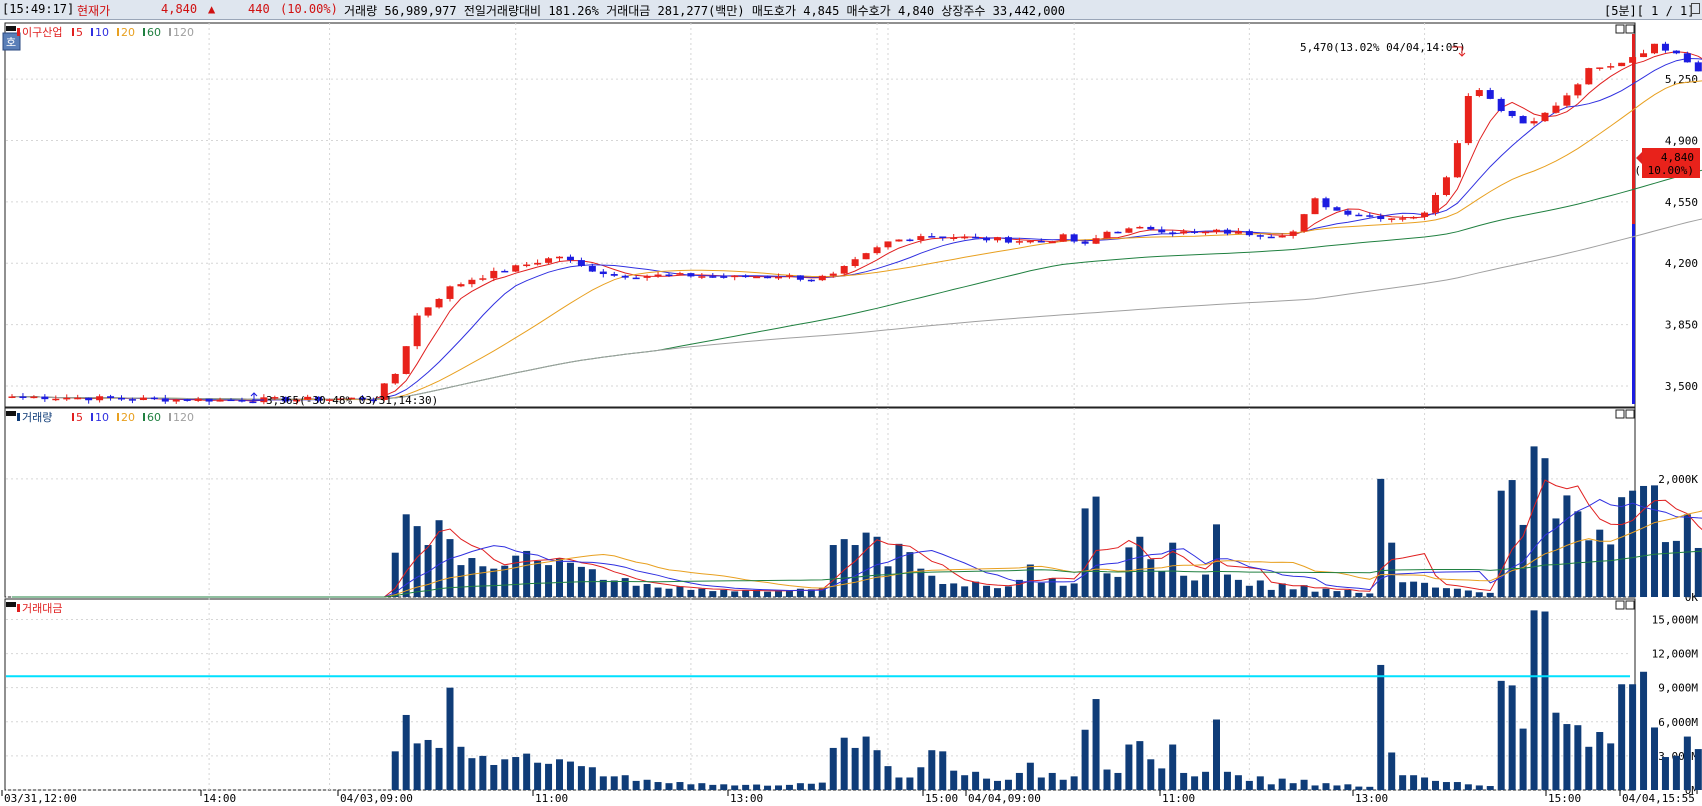 This screenshot has width=1702, height=806. What do you see at coordinates (1649, 10) in the screenshot?
I see `period-selector: [5분][ 1 / 1]` at bounding box center [1649, 10].